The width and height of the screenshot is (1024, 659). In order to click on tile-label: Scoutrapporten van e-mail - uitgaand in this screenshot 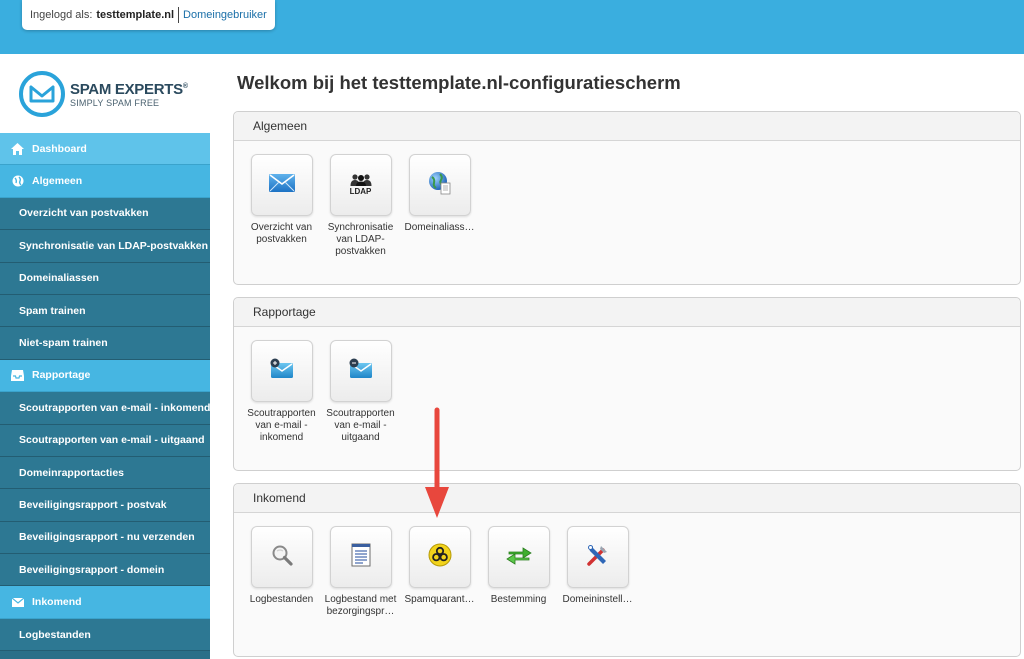, I will do `click(360, 425)`.